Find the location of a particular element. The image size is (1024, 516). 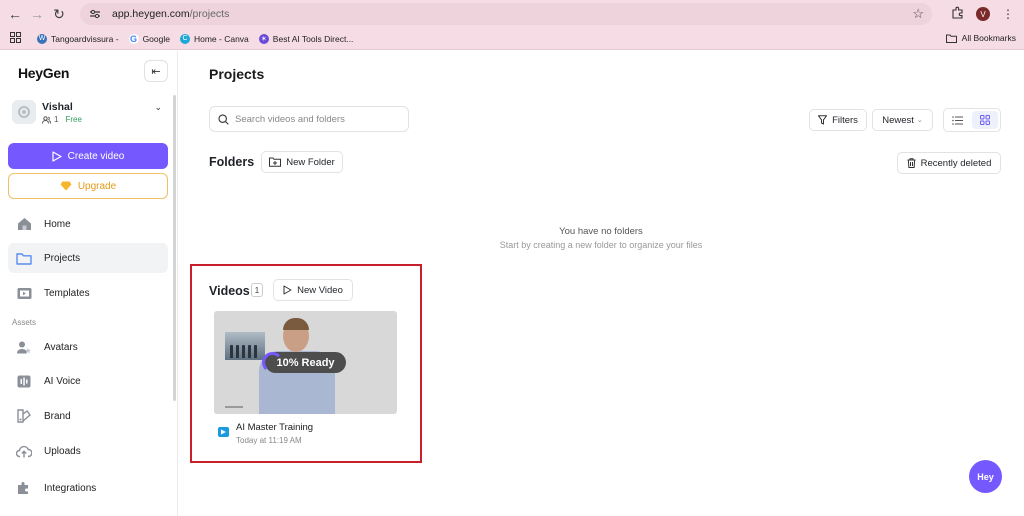

search-box is located at coordinates (309, 119).